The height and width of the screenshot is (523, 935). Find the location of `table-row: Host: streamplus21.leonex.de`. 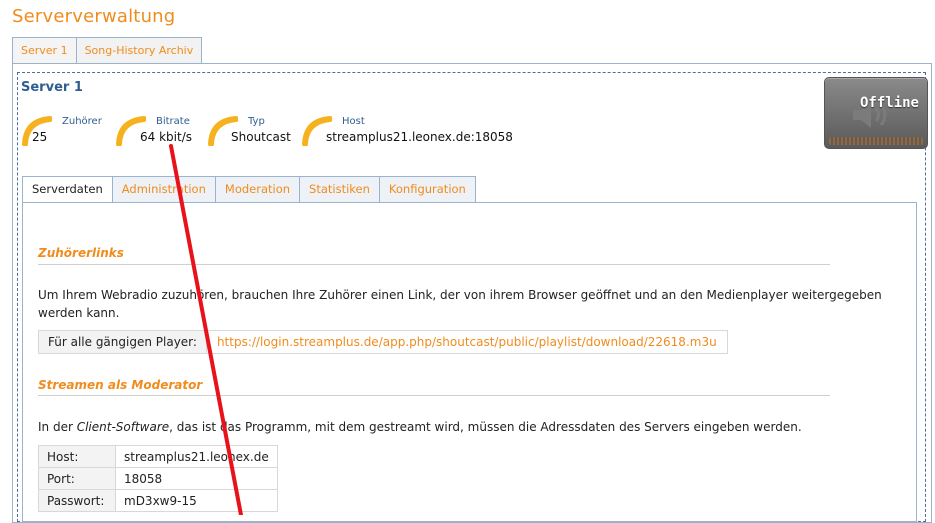

table-row: Host: streamplus21.leonex.de is located at coordinates (158, 456).